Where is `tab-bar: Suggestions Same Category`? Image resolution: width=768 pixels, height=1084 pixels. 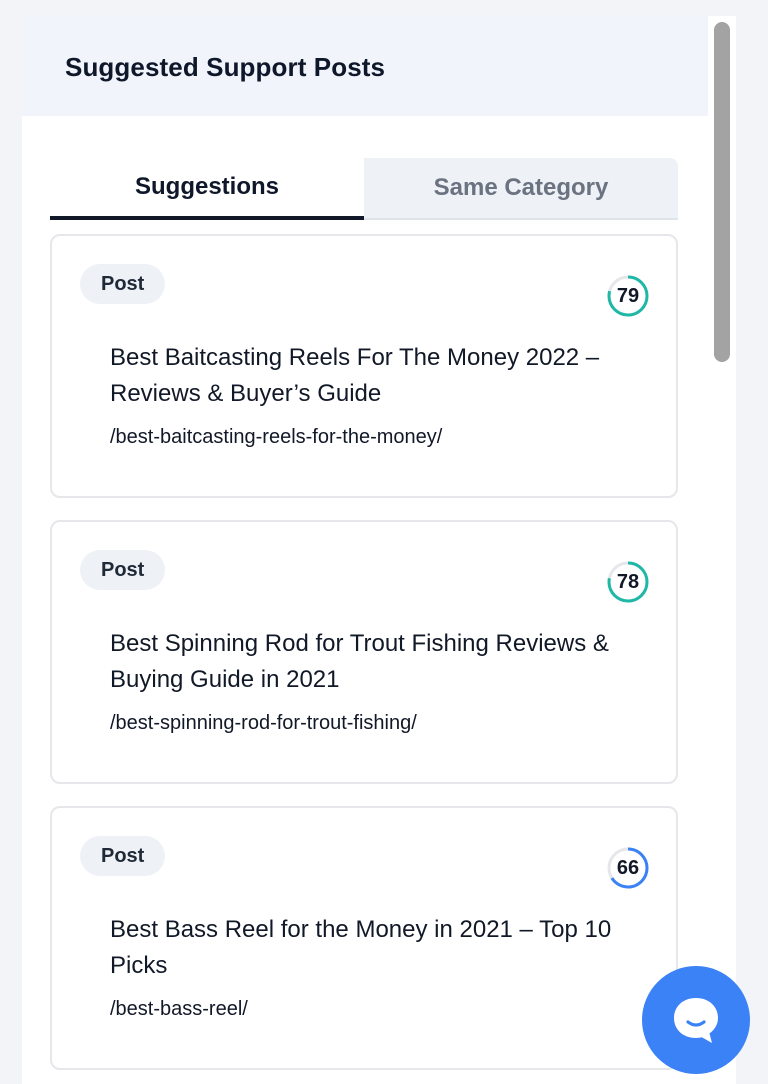 tab-bar: Suggestions Same Category is located at coordinates (364, 189).